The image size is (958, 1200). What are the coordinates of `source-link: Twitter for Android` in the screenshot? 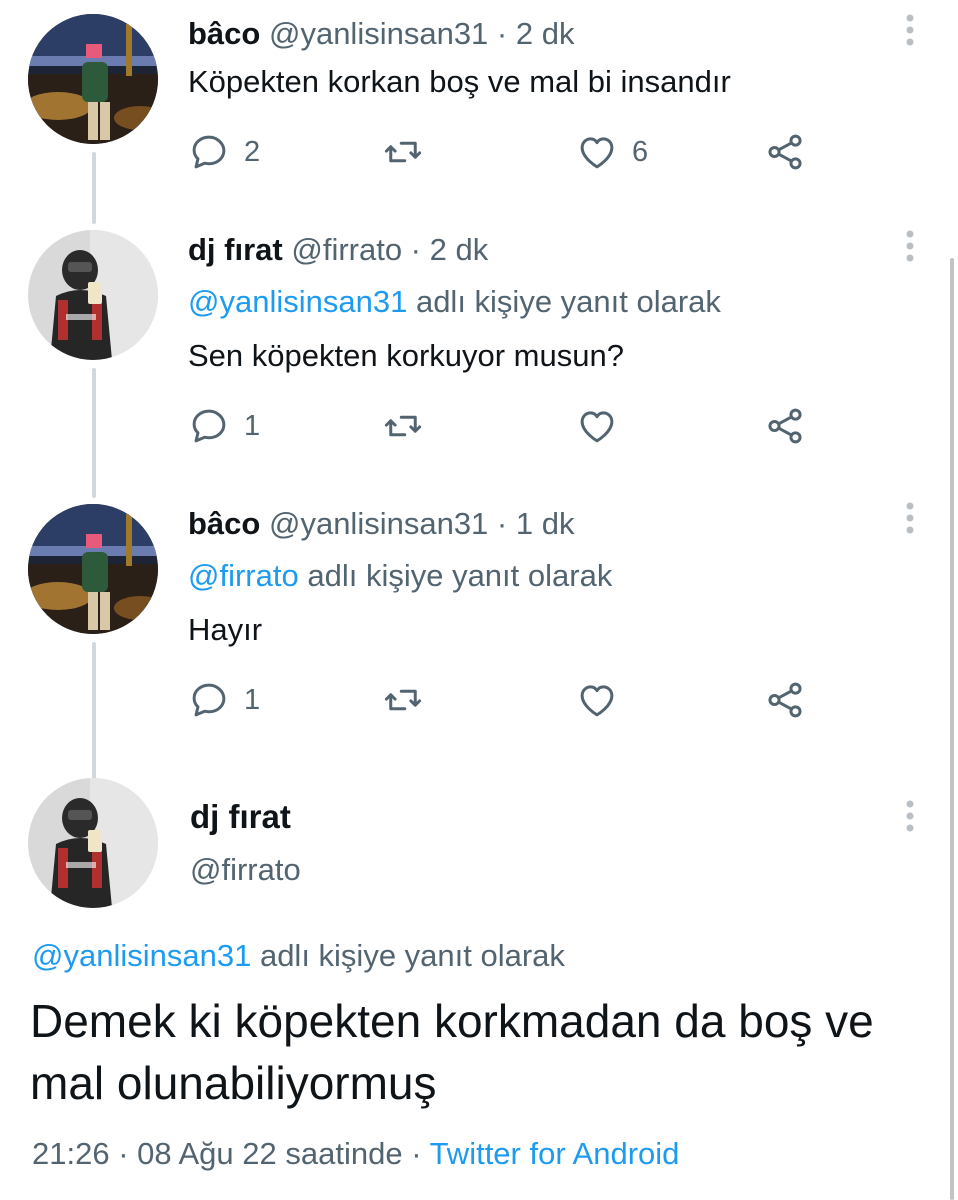 It's located at (555, 1153).